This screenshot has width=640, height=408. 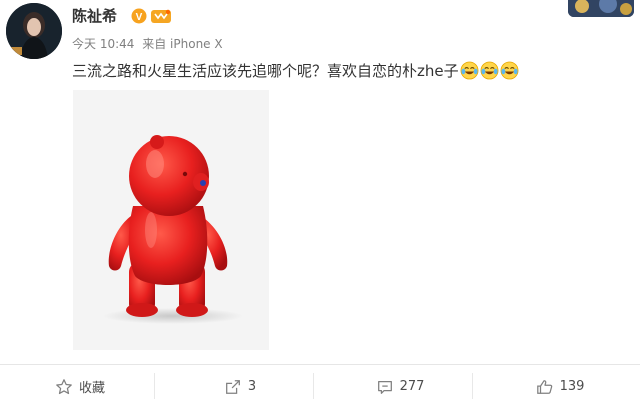 I want to click on like-button: 139, so click(x=560, y=386).